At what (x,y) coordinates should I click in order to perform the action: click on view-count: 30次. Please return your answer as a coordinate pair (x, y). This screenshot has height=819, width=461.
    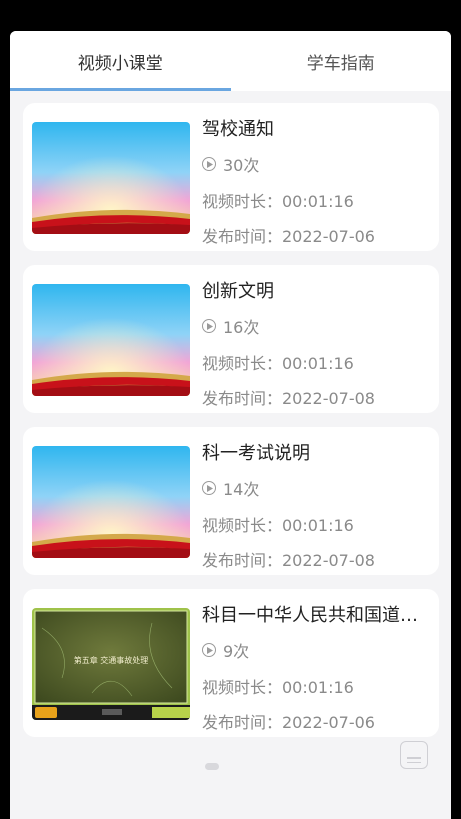
    Looking at the image, I should click on (230, 164).